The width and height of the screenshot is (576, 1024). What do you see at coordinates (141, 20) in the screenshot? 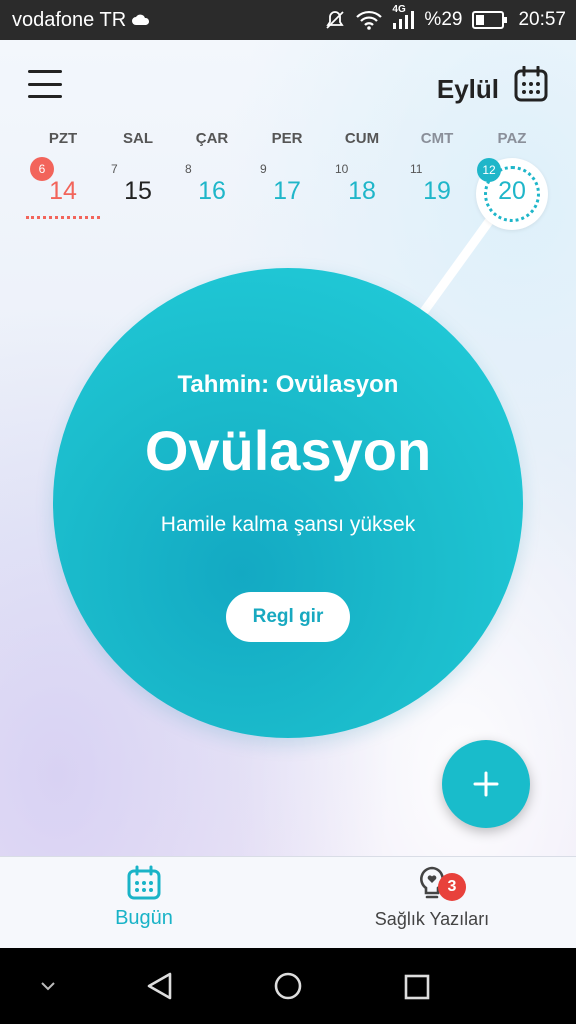
I see `cloud-icon` at bounding box center [141, 20].